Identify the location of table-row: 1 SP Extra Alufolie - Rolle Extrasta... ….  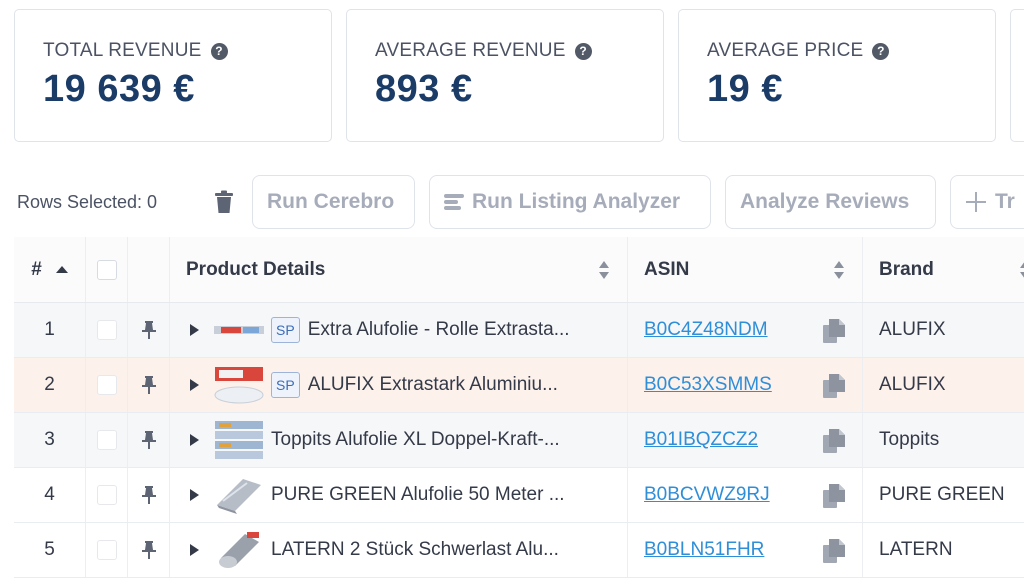
(519, 330).